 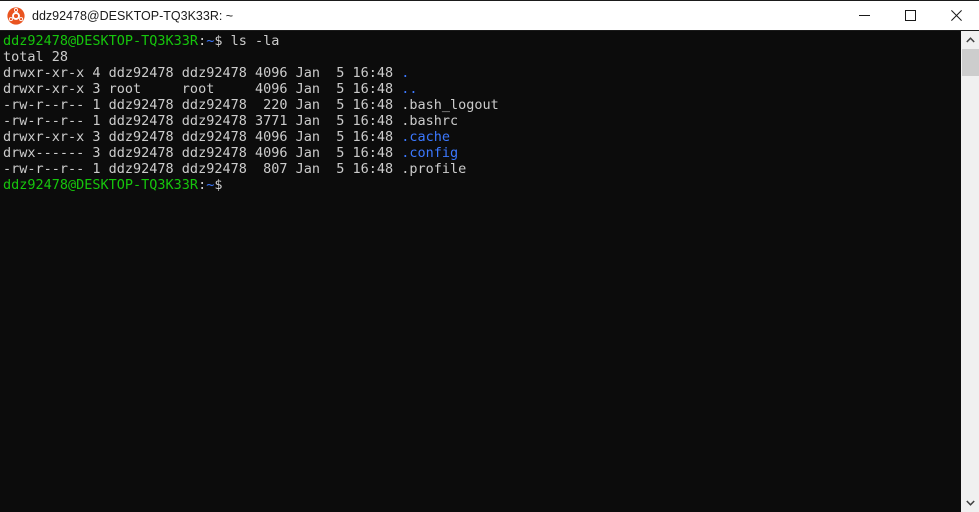 I want to click on scroll-down-button, so click(x=970, y=503).